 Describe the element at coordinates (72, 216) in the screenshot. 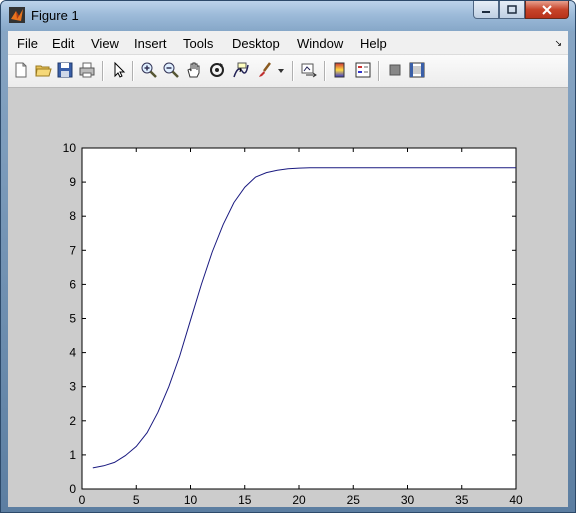

I see `y-tick-label: 8` at that location.